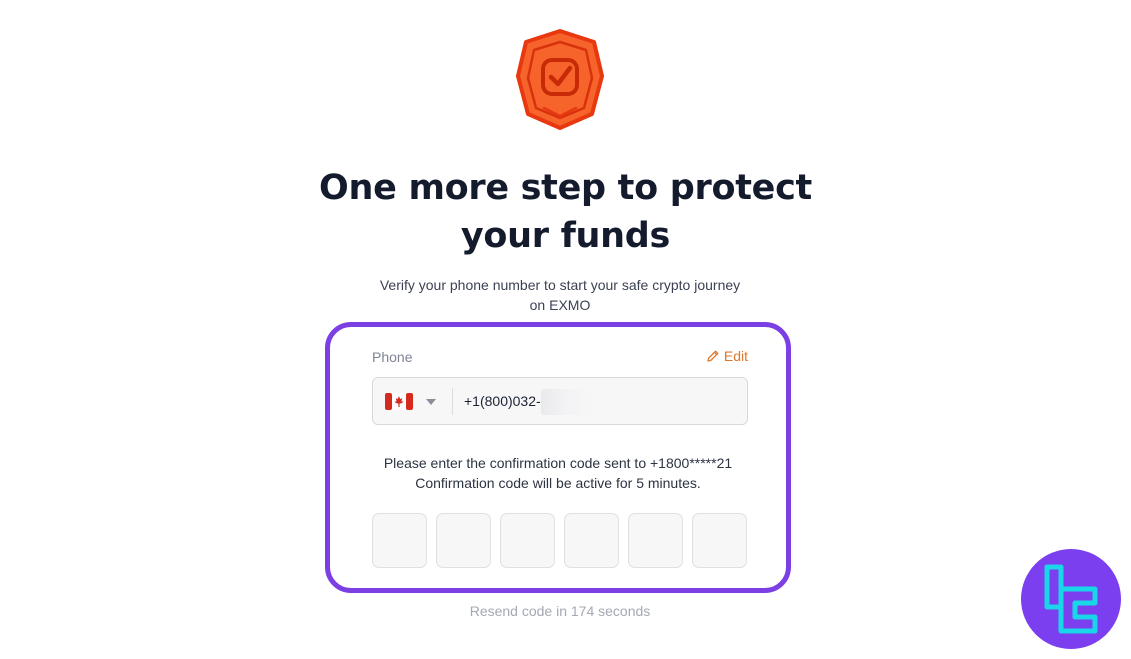 The width and height of the screenshot is (1131, 659). Describe the element at coordinates (506, 401) in the screenshot. I see `phone-number-value: +1(800)032-3` at that location.